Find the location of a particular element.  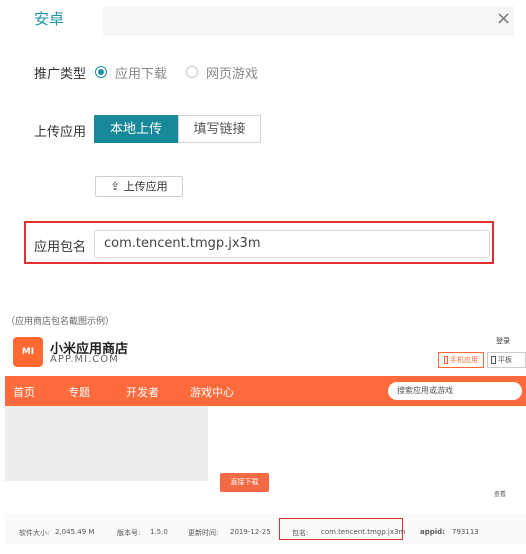

tab-android: 安卓 is located at coordinates (49, 18).